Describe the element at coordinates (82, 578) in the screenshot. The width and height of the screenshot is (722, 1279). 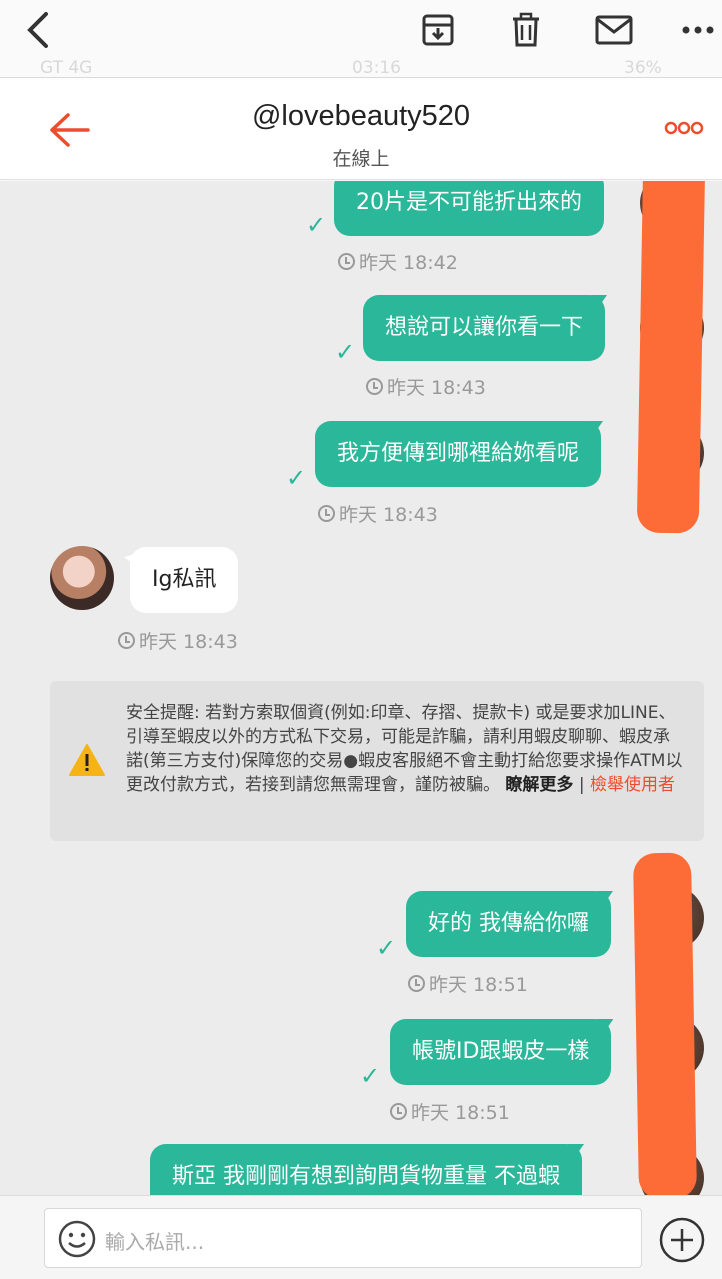
I see `contact-avatar` at that location.